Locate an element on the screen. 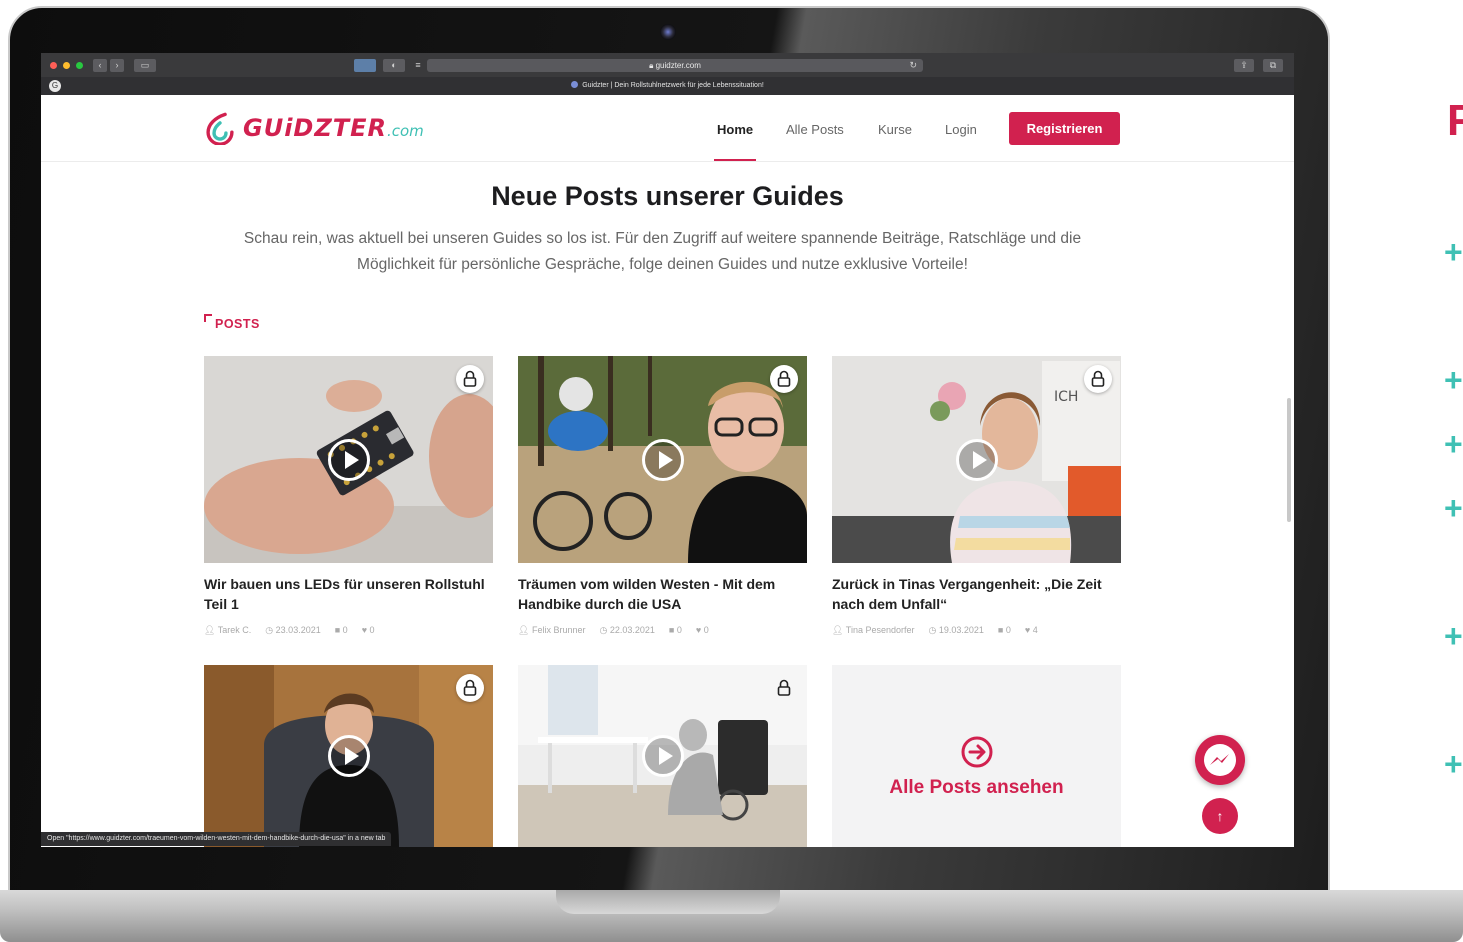 Image resolution: width=1463 pixels, height=942 pixels. close-window-button is located at coordinates (53, 65).